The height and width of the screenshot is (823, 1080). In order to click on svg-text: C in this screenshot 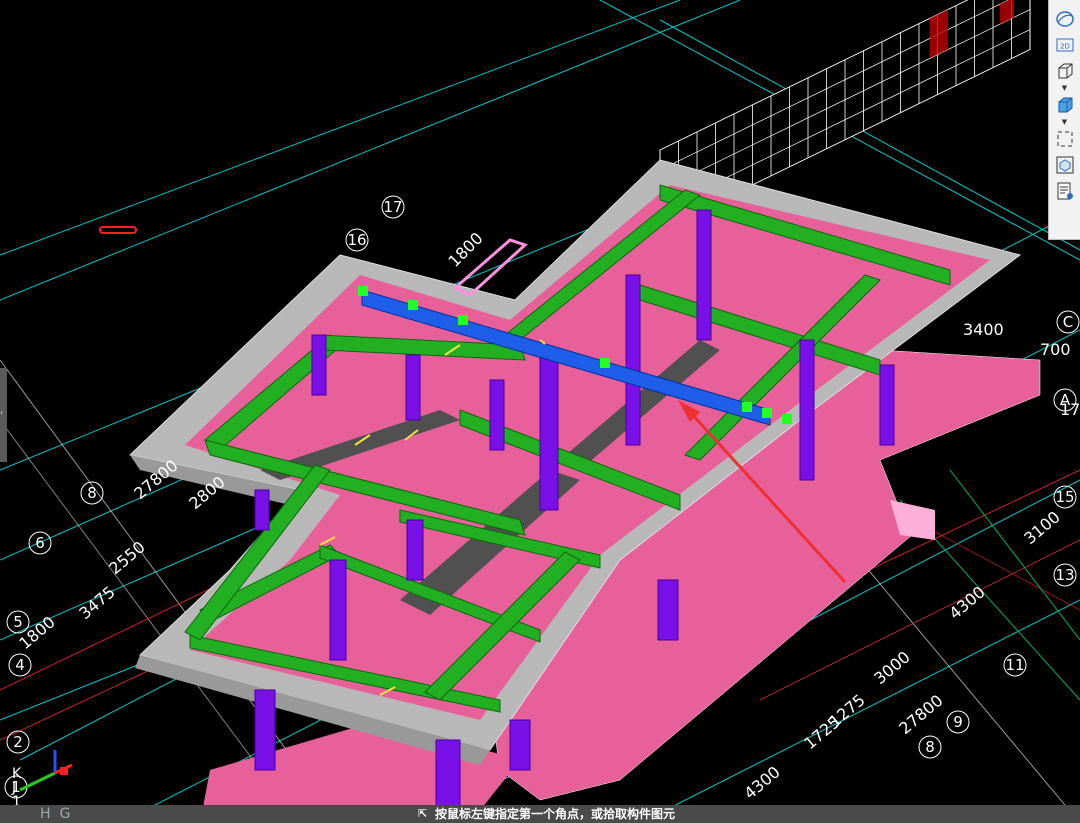, I will do `click(1068, 322)`.